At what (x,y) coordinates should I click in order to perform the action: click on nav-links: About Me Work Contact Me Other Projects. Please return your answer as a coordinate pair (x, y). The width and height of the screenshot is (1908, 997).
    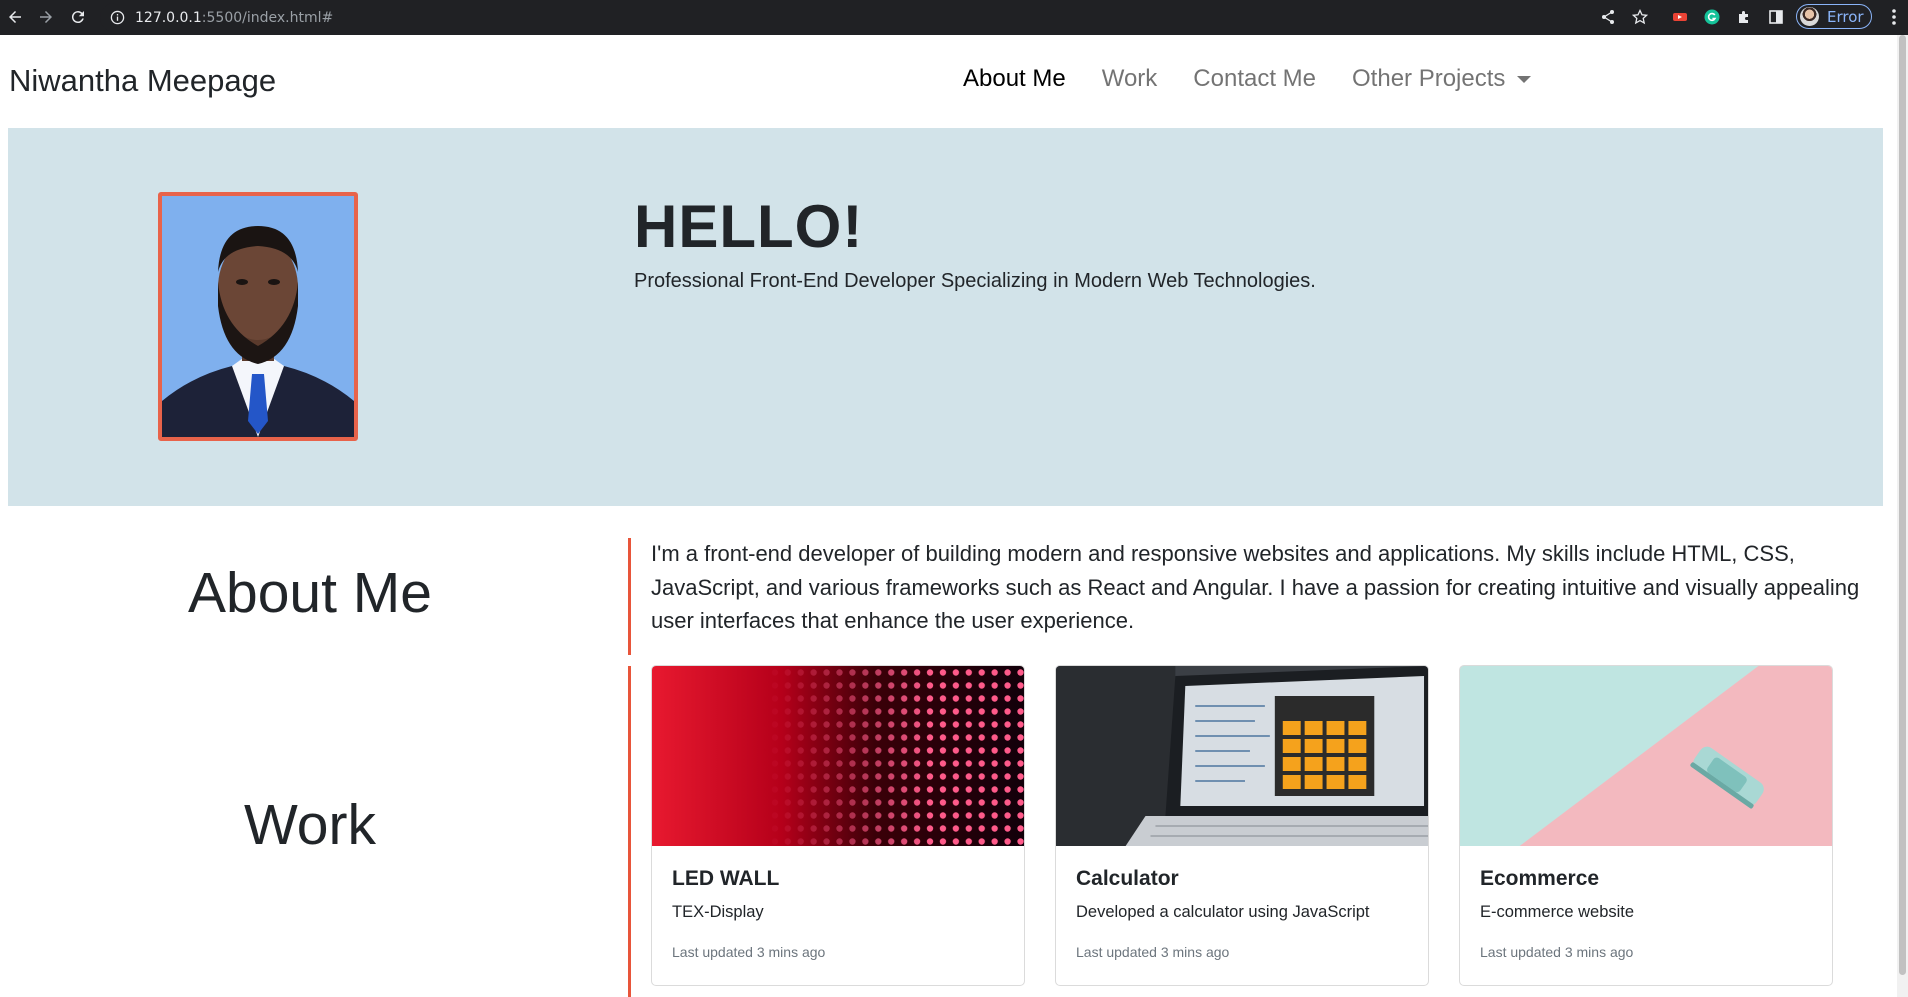
    Looking at the image, I should click on (1265, 79).